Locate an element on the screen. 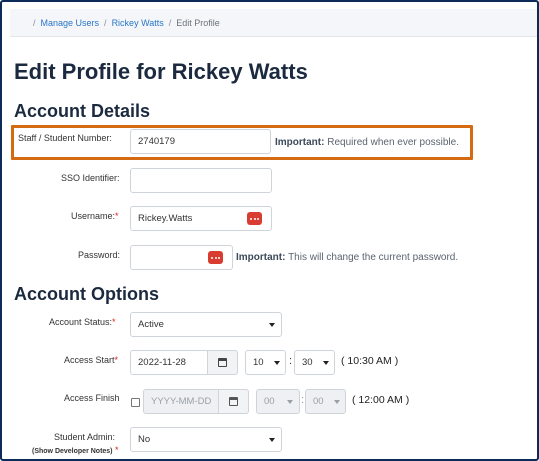 The image size is (539, 461). student-admin-sub: (Show Developer Notes) * is located at coordinates (75, 450).